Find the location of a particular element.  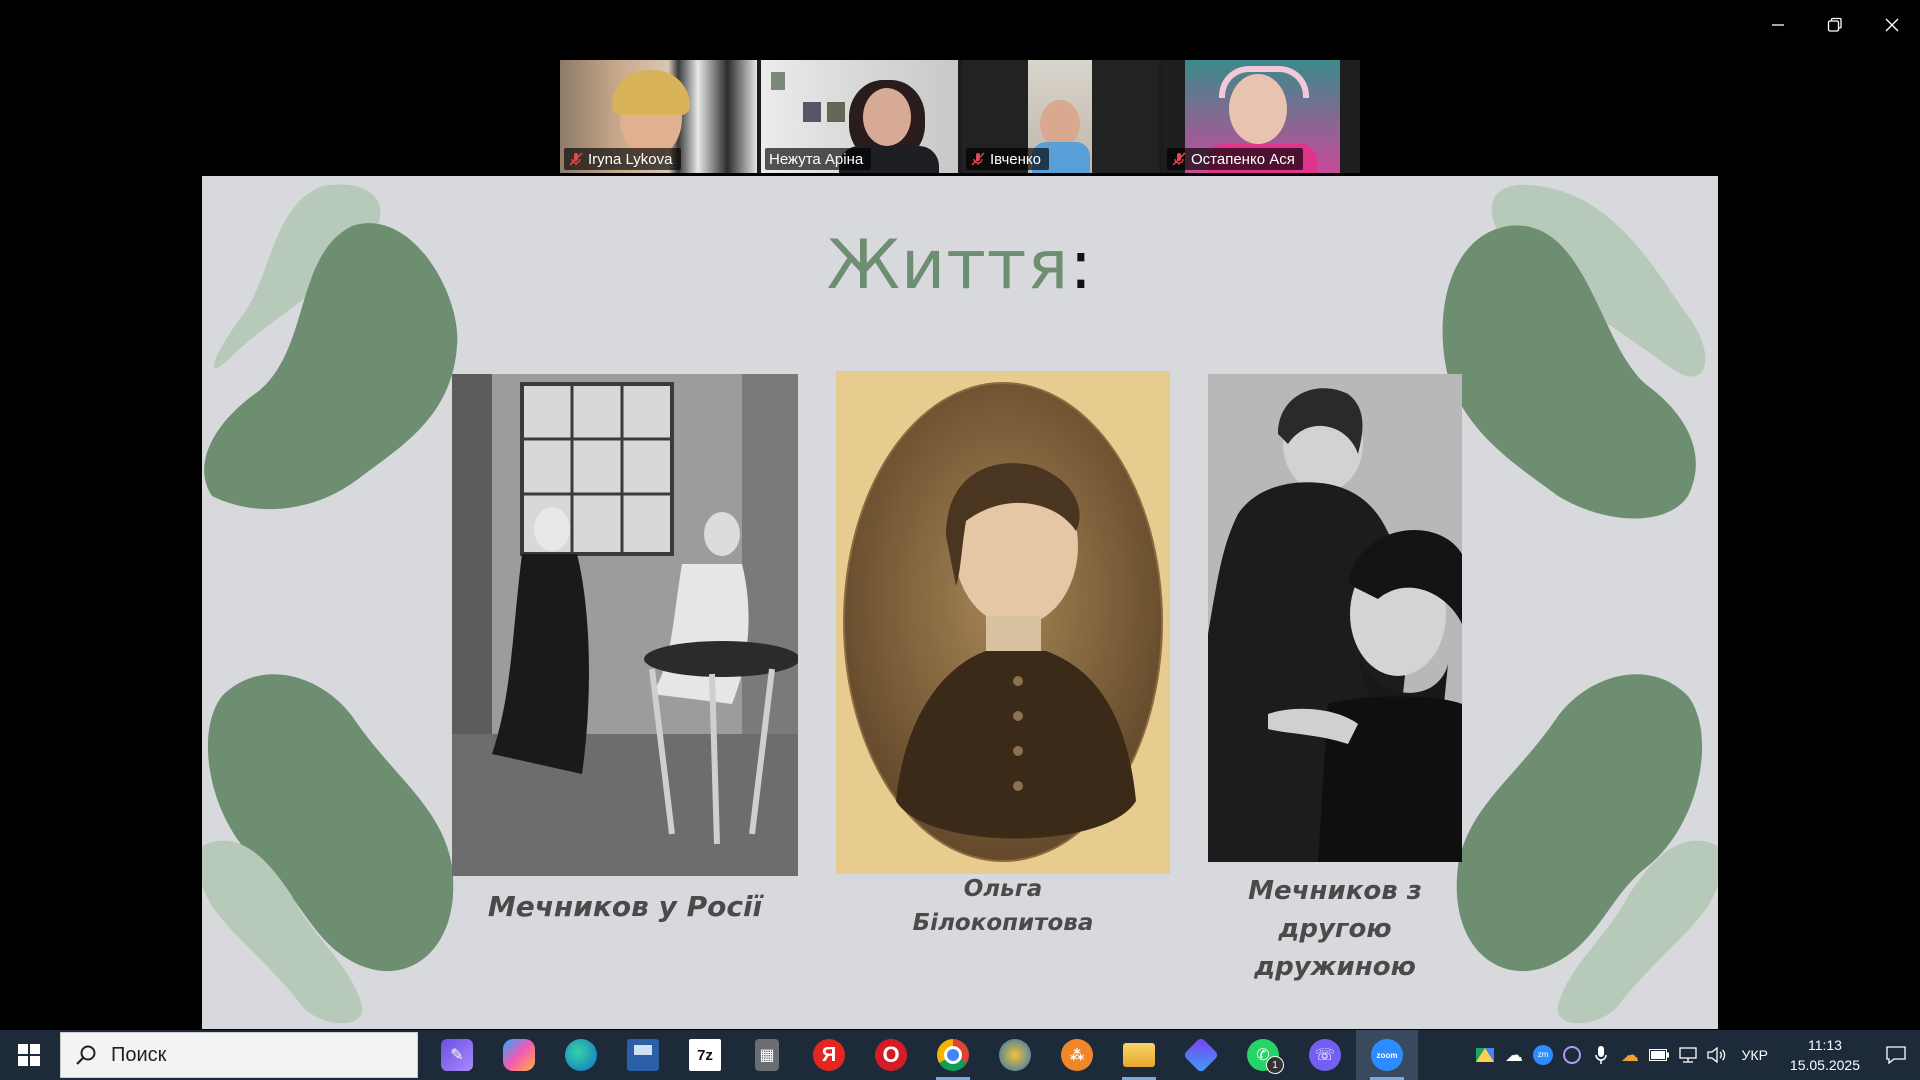

taskbar-app-copilot is located at coordinates (519, 1055).